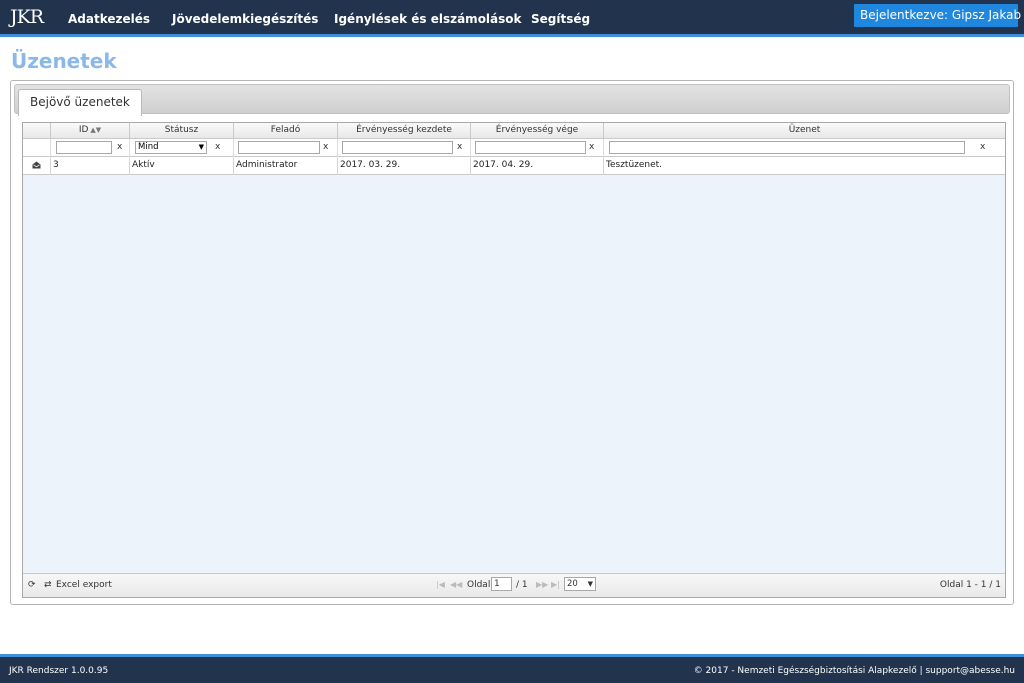 The height and width of the screenshot is (683, 1024). I want to click on nav-item-segitseg: Segítség, so click(560, 19).